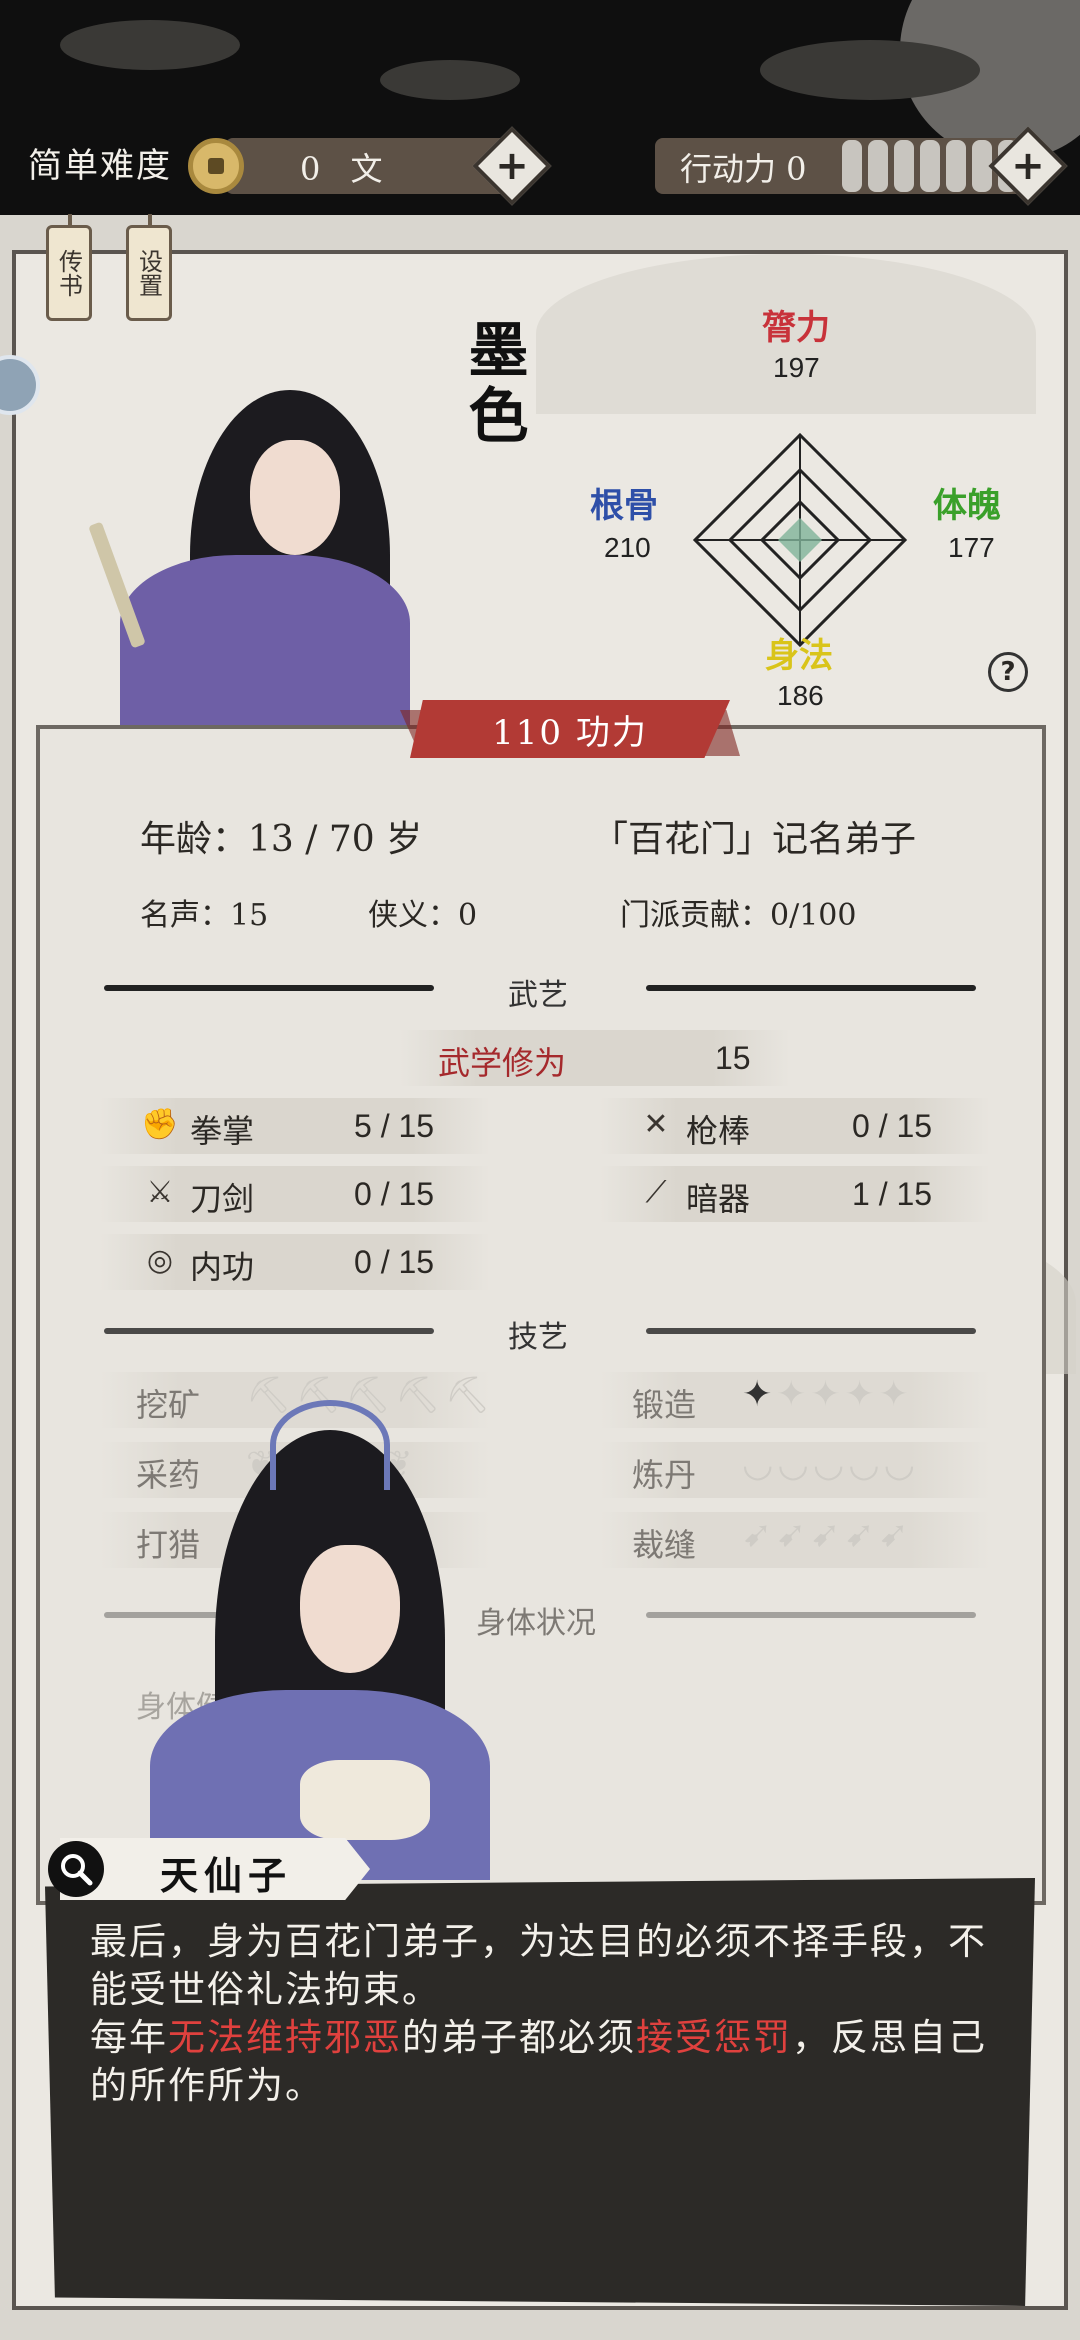 The image size is (1080, 2340). I want to click on coin-icon, so click(216, 166).